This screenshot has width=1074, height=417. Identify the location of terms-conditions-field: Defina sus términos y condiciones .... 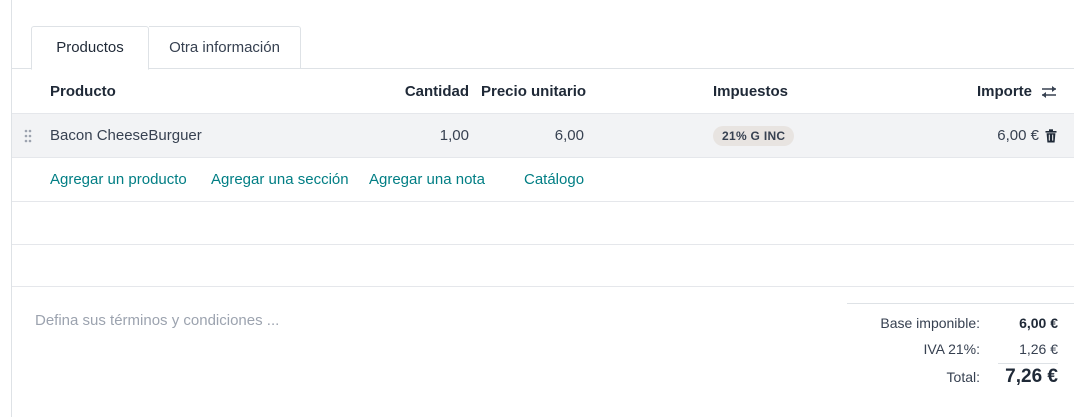
(157, 320).